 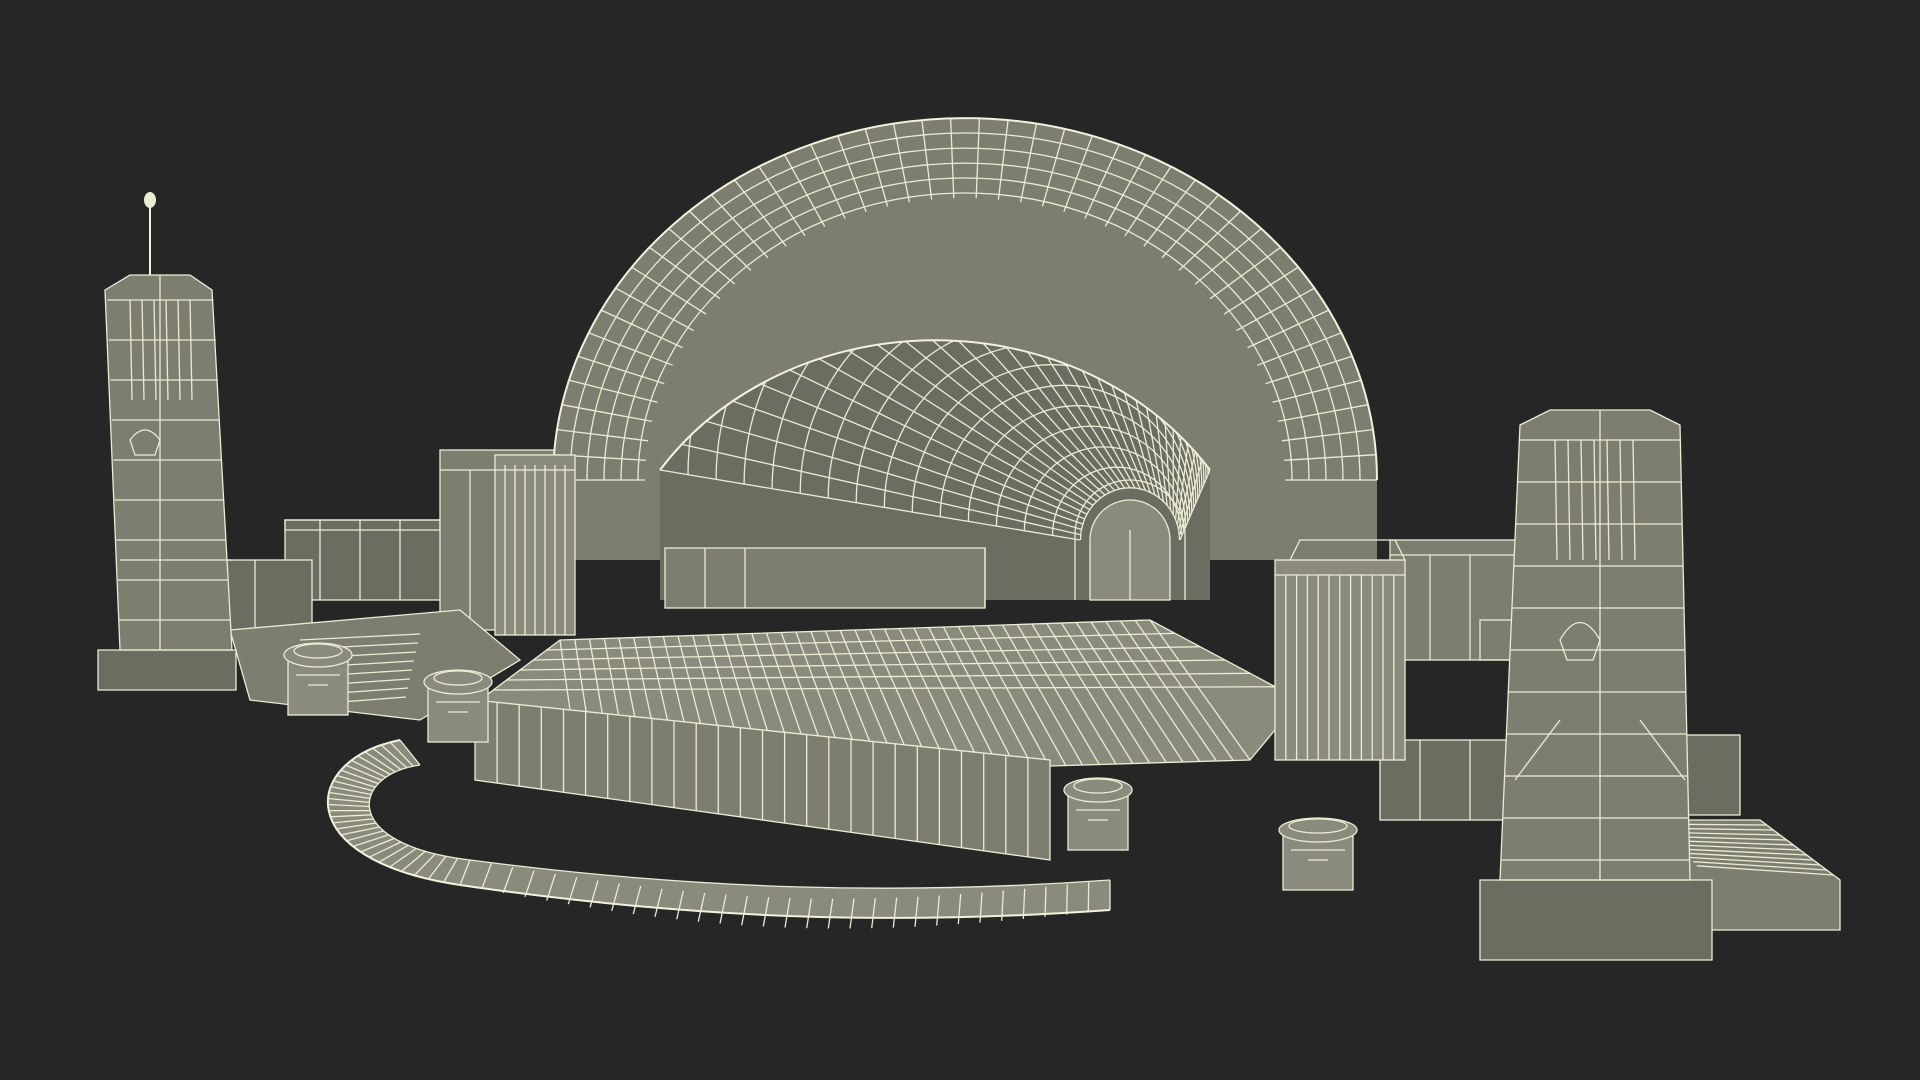 I want to click on right-tower, so click(x=1596, y=685).